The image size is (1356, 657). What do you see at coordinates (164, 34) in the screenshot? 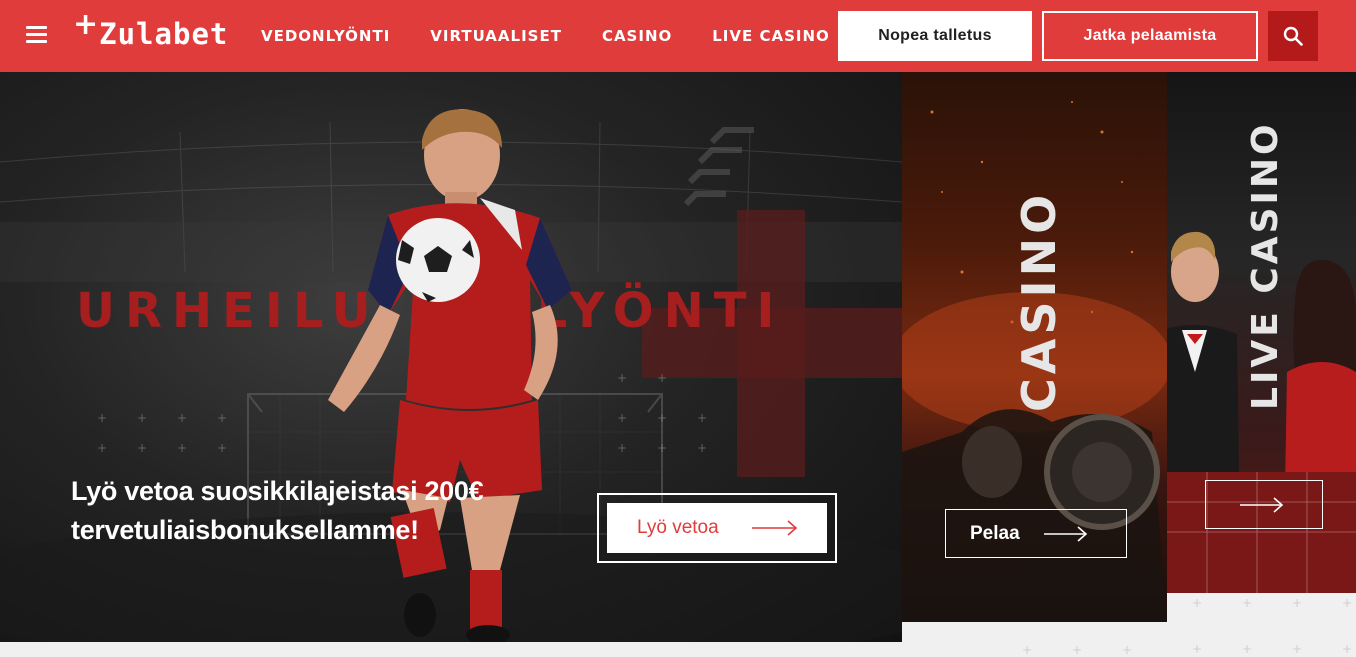
I see `logo-word: Zulabet` at bounding box center [164, 34].